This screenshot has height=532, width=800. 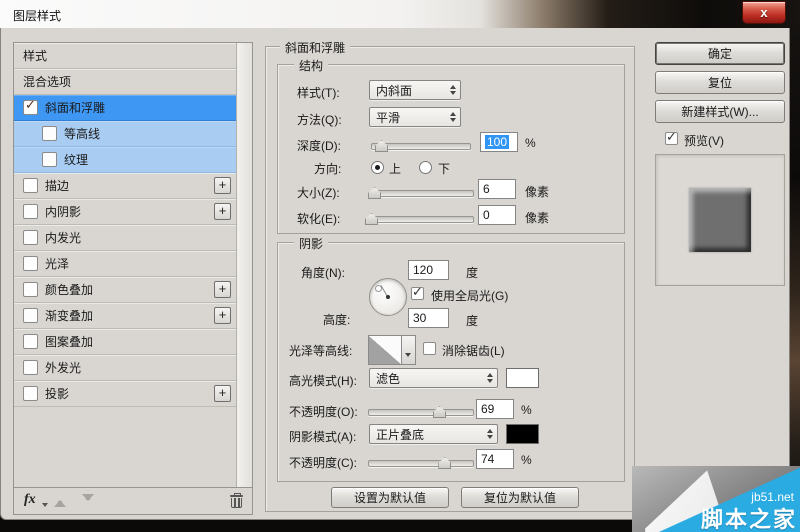 I want to click on layer-style-row: 混合选项, so click(x=125, y=82).